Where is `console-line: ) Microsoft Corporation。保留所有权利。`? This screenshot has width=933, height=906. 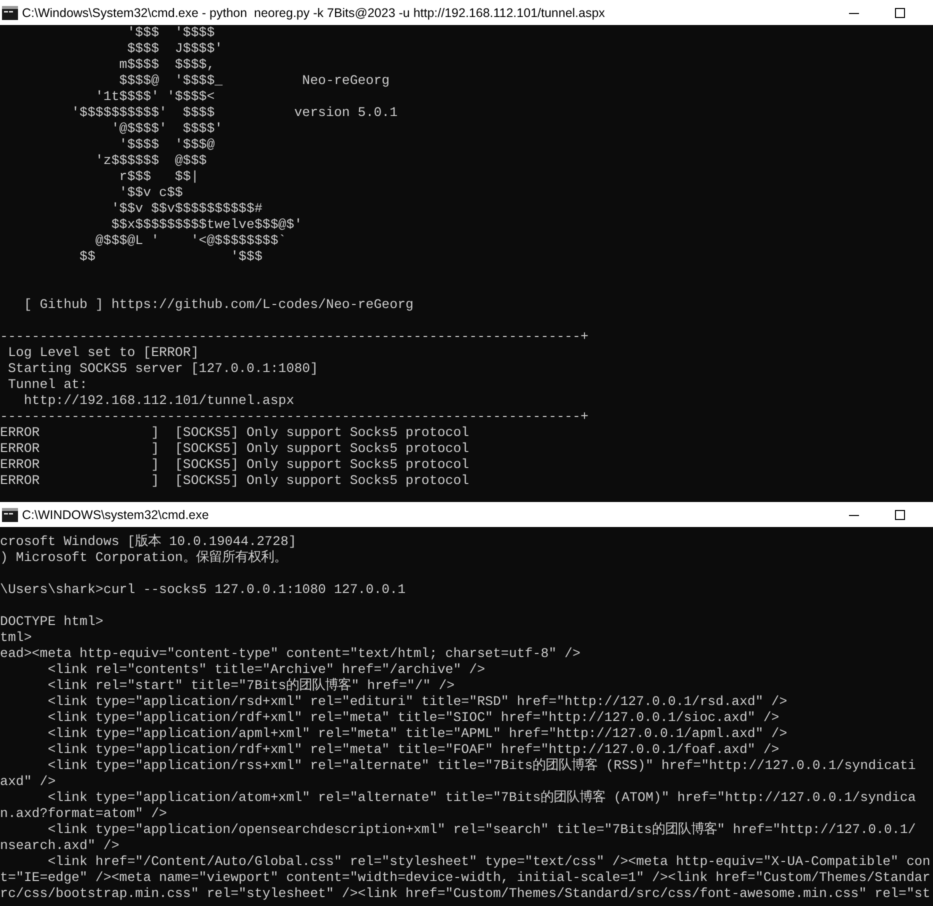
console-line: ) Microsoft Corporation。保留所有权利。 is located at coordinates (143, 558).